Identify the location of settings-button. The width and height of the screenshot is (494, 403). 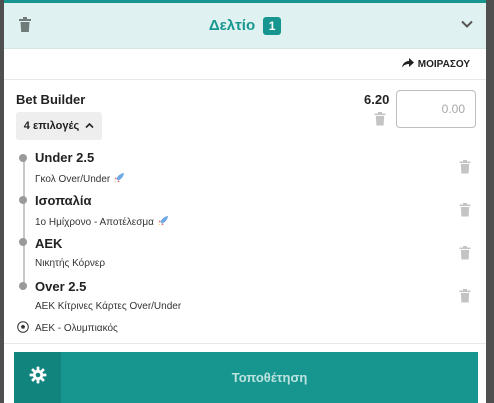
(37, 377).